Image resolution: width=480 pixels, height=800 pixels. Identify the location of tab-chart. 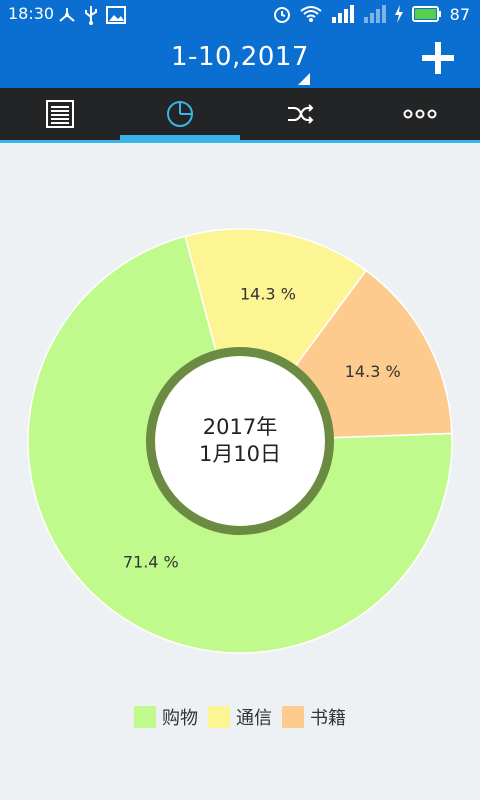
(180, 114).